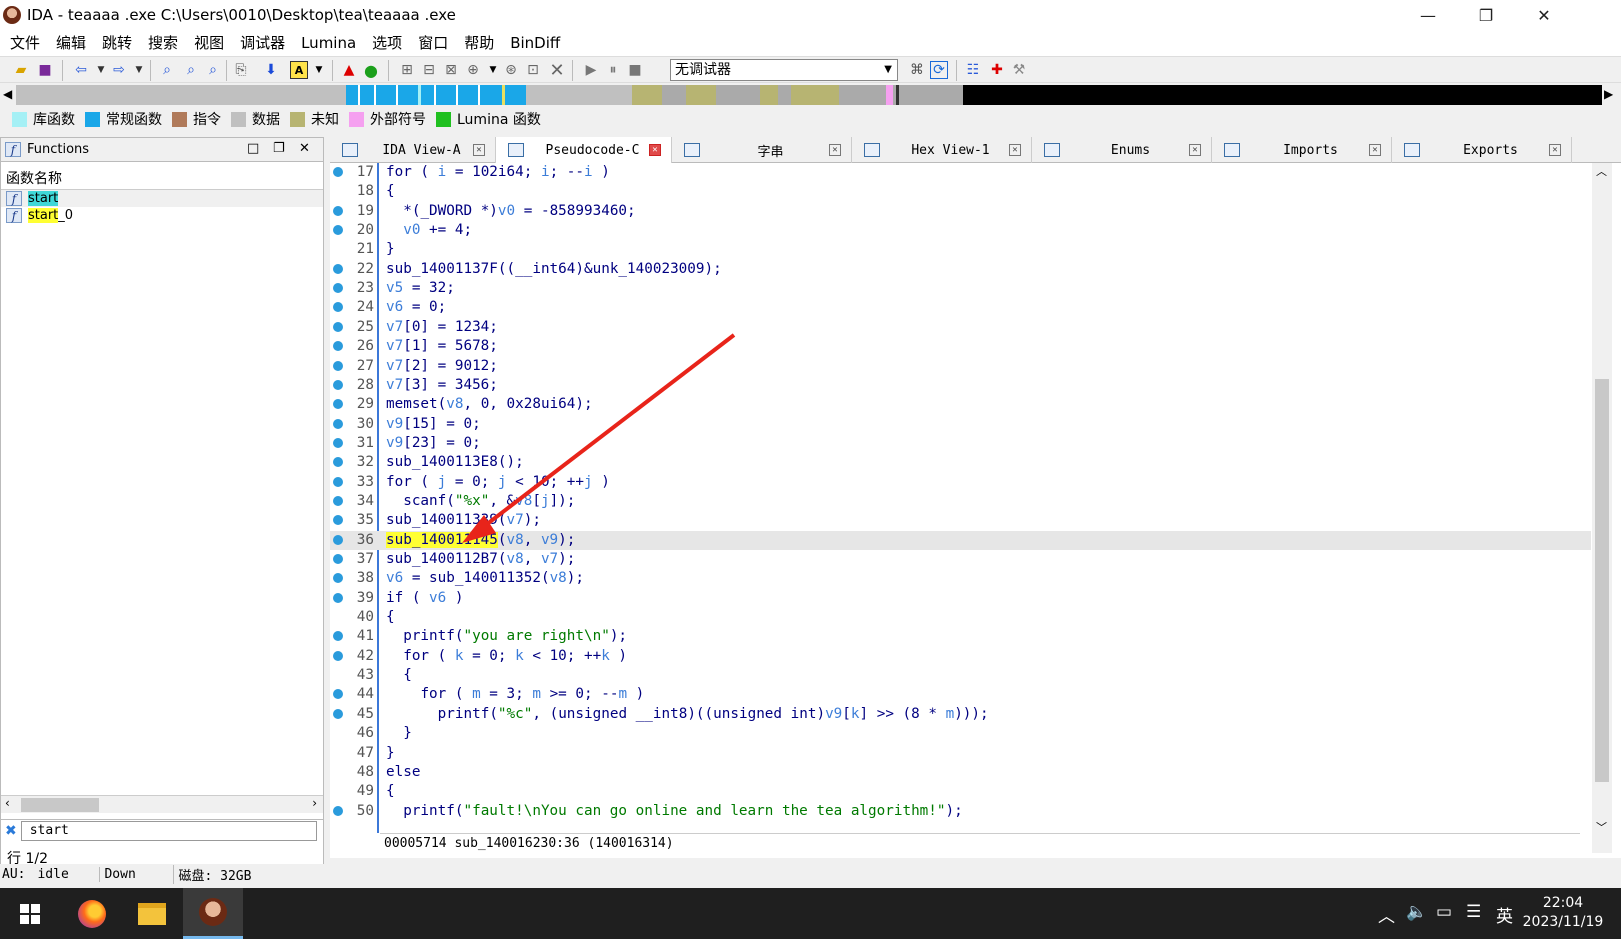 This screenshot has width=1621, height=939. I want to click on code-line: 23 v5 = 32;, so click(960, 288).